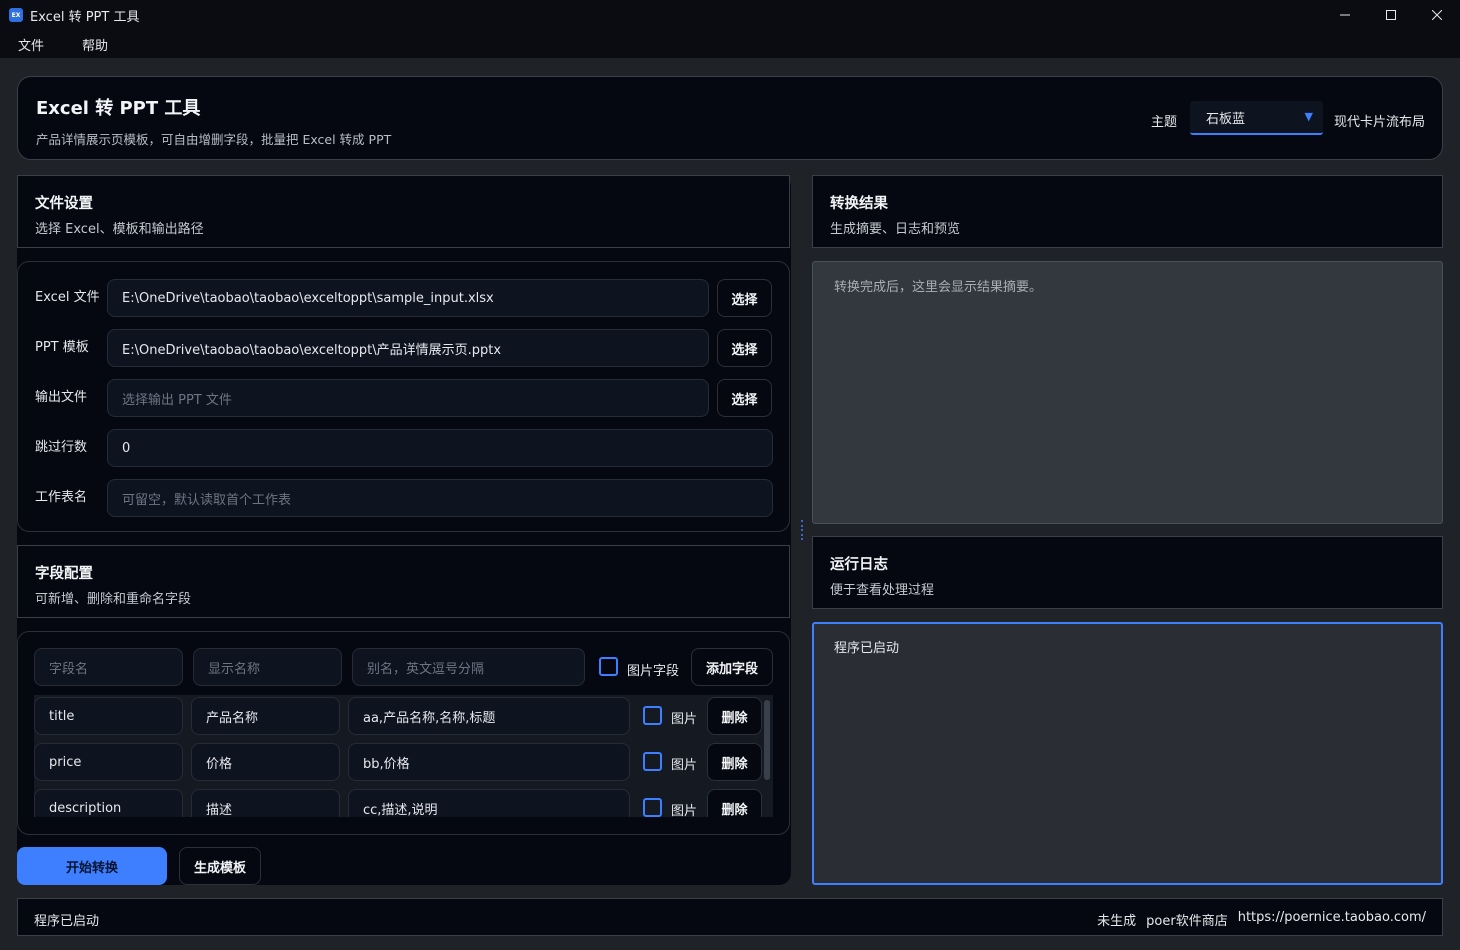 The image size is (1460, 950). Describe the element at coordinates (265, 716) in the screenshot. I see `field-display-input: 产品名称` at that location.